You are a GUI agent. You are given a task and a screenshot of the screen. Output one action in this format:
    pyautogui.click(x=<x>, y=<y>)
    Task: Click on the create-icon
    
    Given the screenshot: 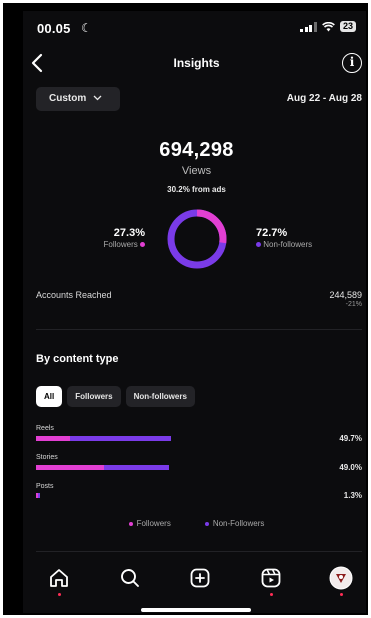 What is the action you would take?
    pyautogui.click(x=200, y=578)
    